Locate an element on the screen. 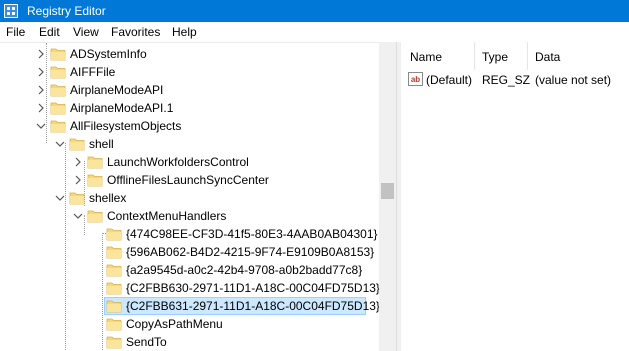  title-bar: Registry Editor is located at coordinates (314, 11).